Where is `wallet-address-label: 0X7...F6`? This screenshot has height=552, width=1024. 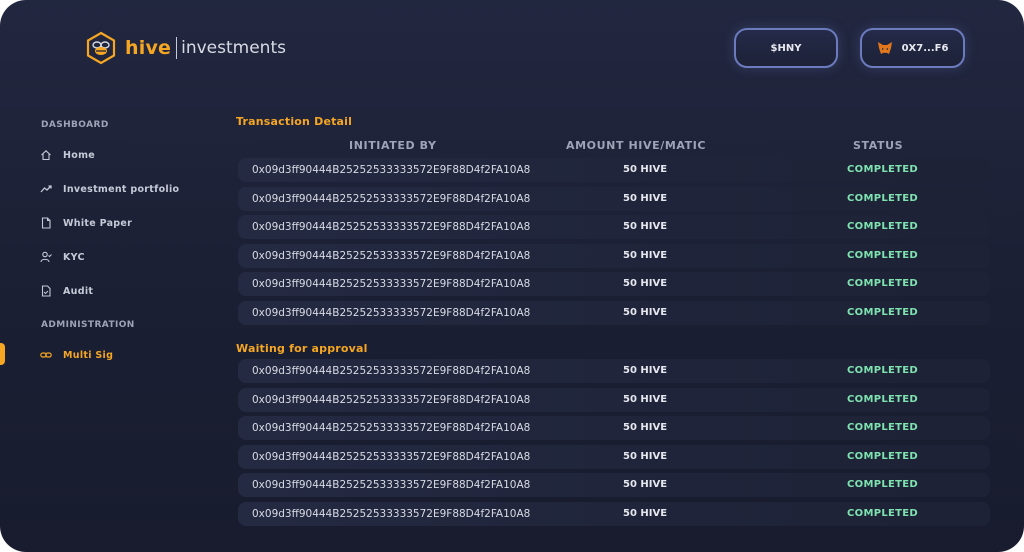
wallet-address-label: 0X7...F6 is located at coordinates (925, 48).